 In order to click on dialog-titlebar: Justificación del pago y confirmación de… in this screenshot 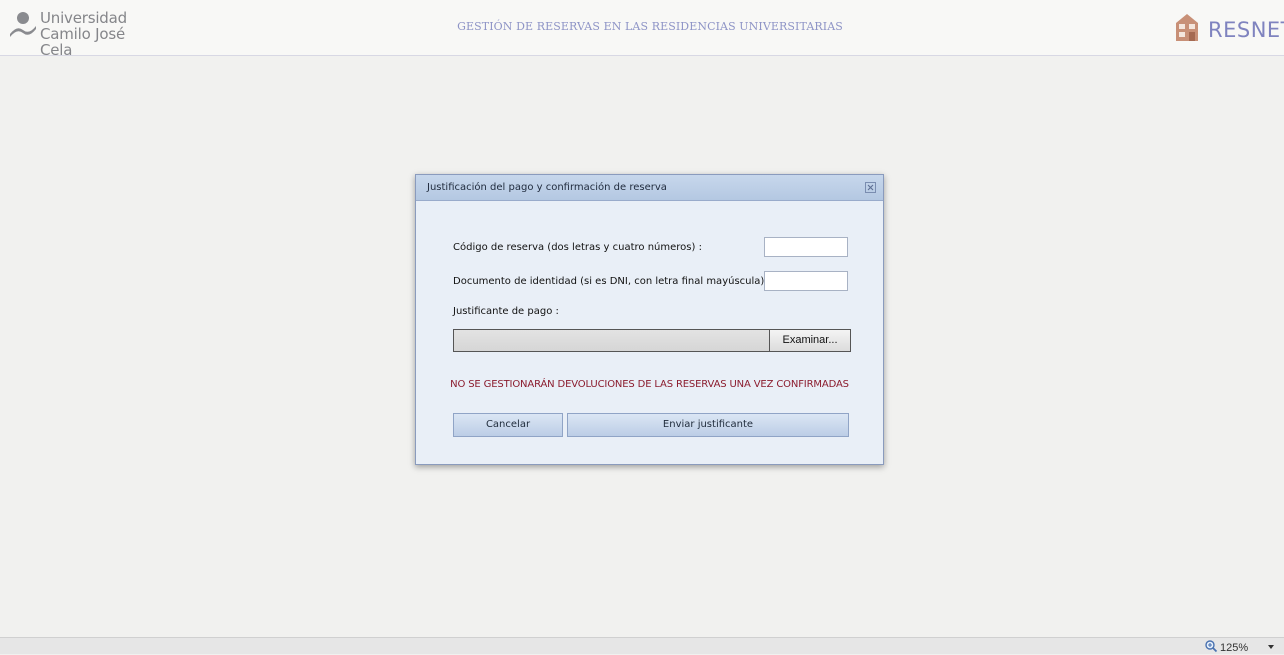, I will do `click(649, 188)`.